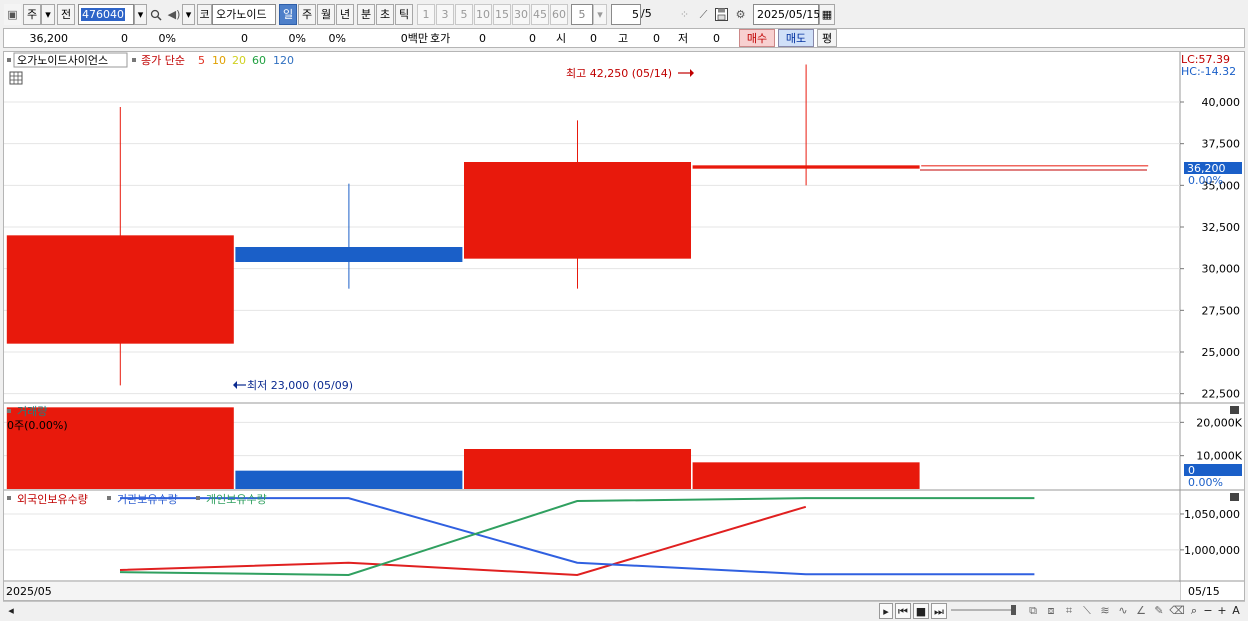 This screenshot has width=1248, height=621. Describe the element at coordinates (174, 14) in the screenshot. I see `speaker-icon: ◀)` at that location.